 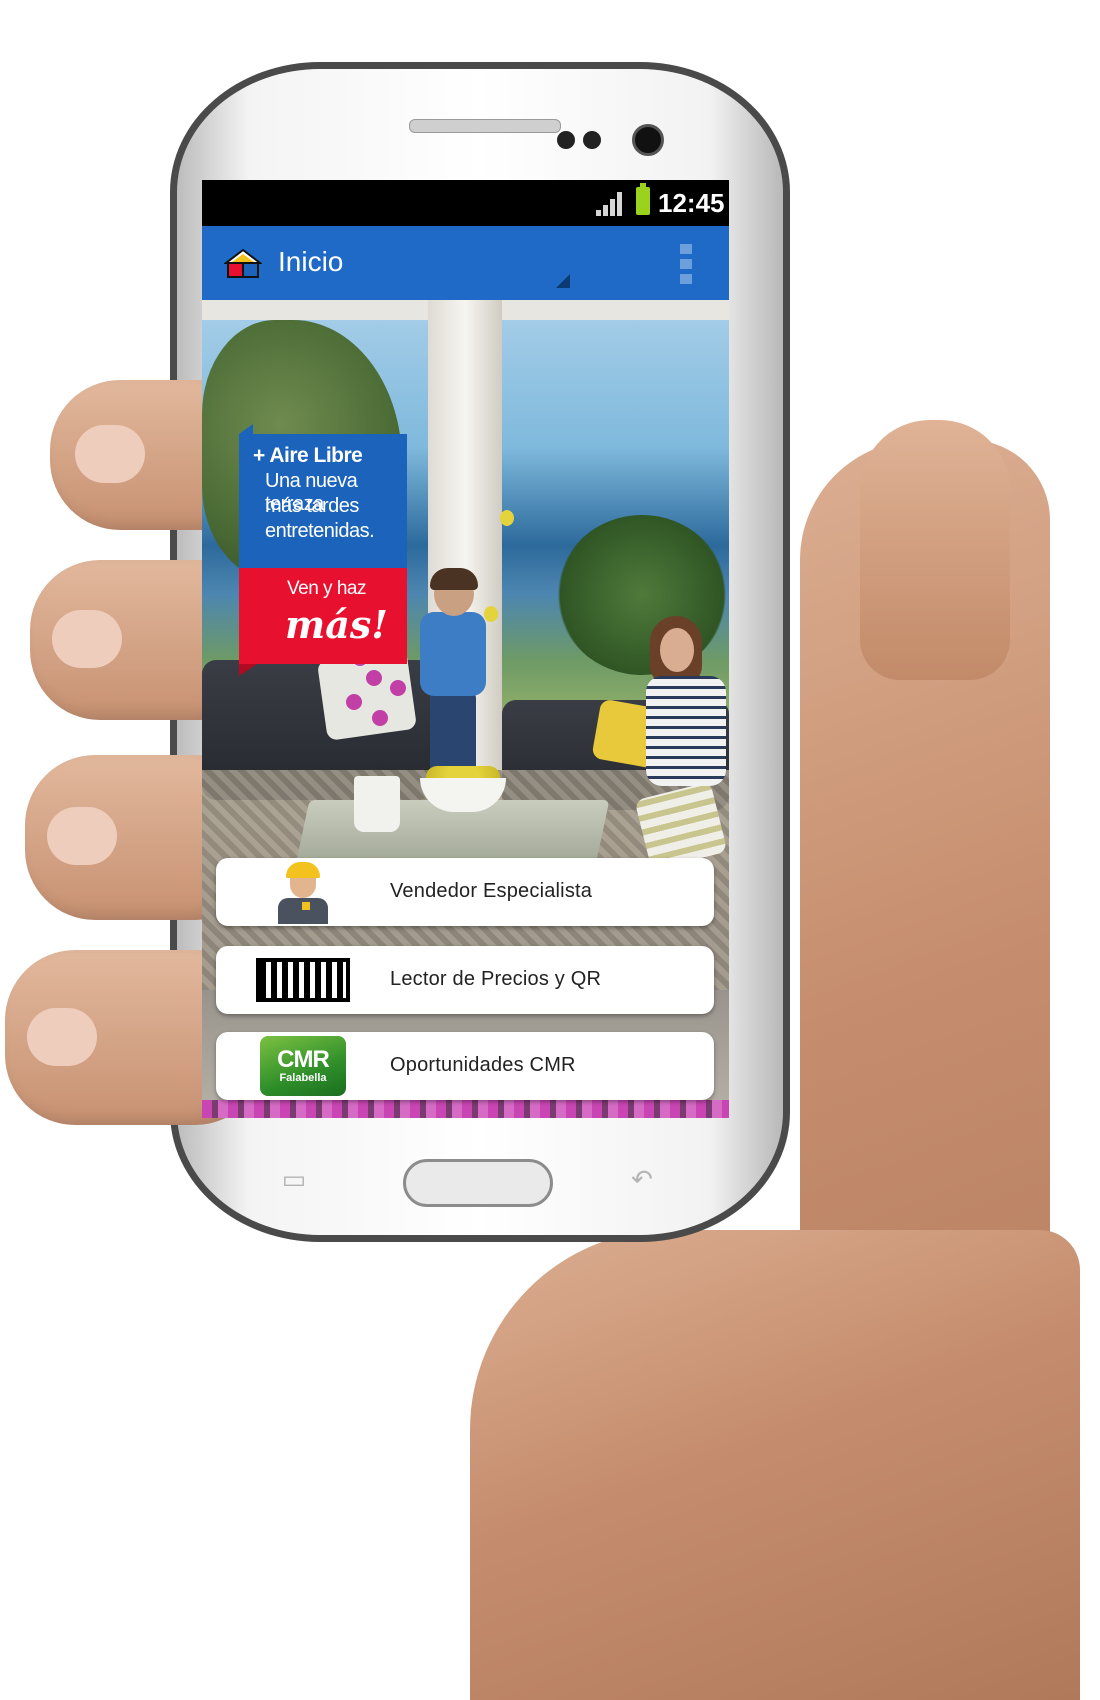 What do you see at coordinates (491, 891) in the screenshot?
I see `menu-label: Vendedor Especialista` at bounding box center [491, 891].